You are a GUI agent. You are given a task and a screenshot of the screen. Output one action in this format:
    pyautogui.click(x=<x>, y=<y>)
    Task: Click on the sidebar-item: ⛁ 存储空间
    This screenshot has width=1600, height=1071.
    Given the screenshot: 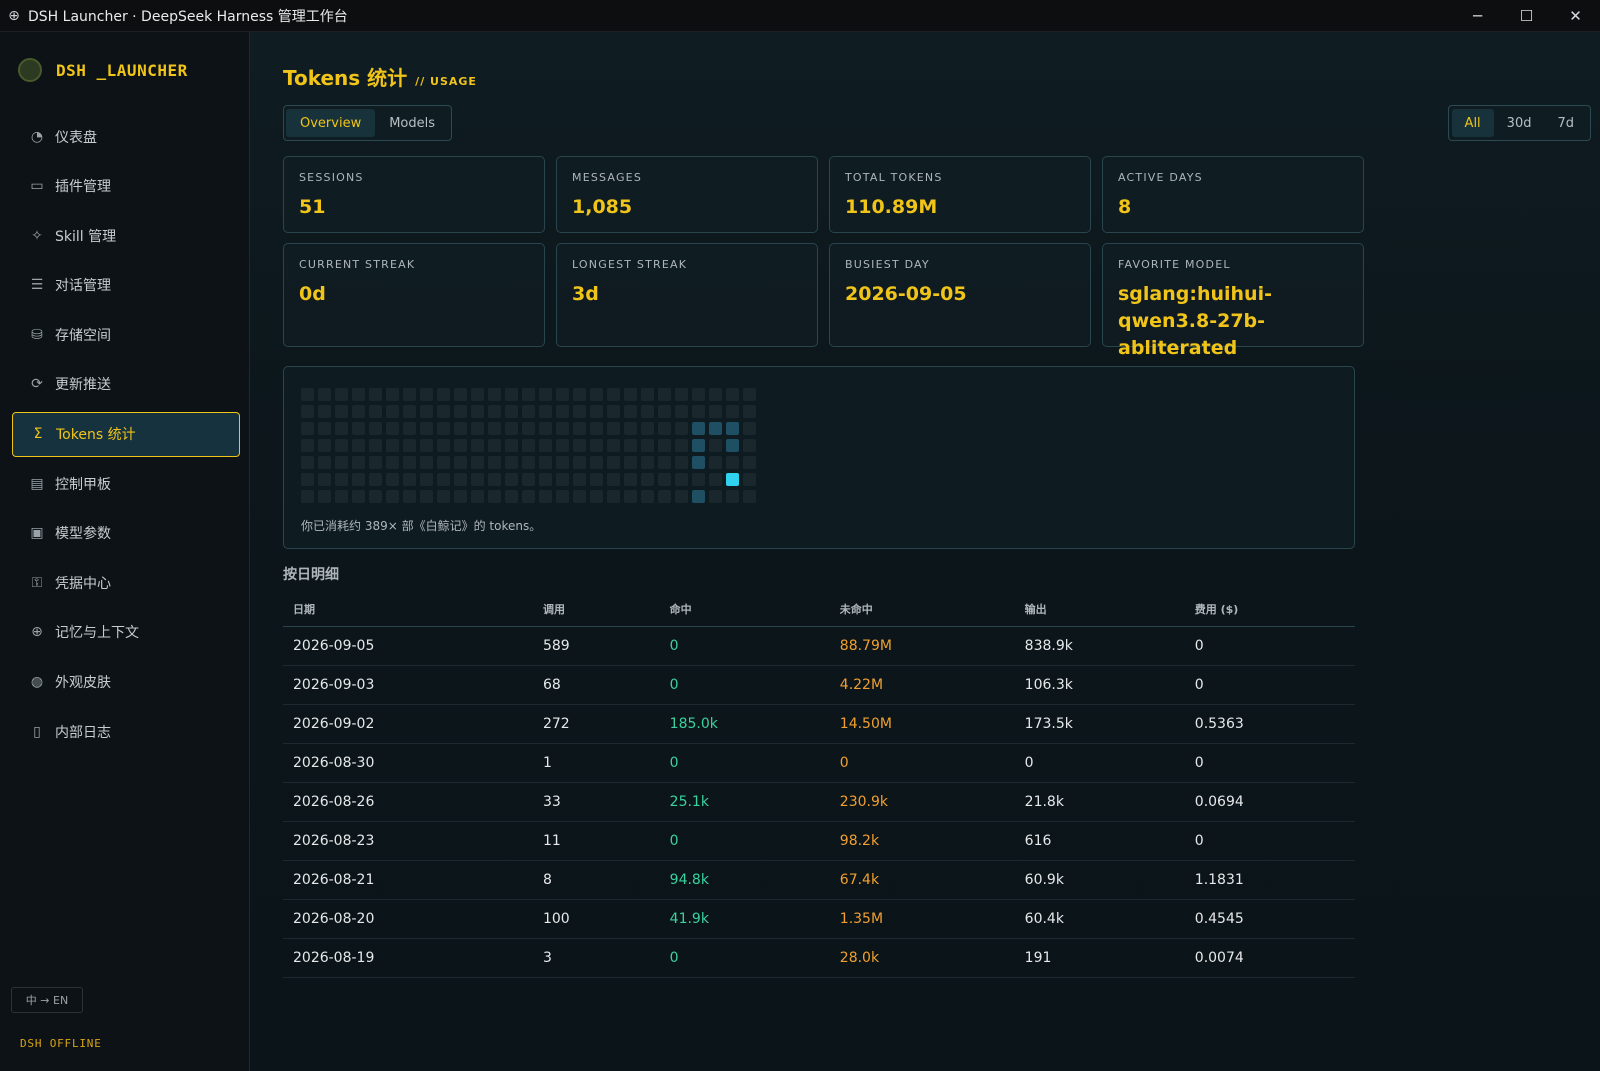 What is the action you would take?
    pyautogui.click(x=126, y=334)
    